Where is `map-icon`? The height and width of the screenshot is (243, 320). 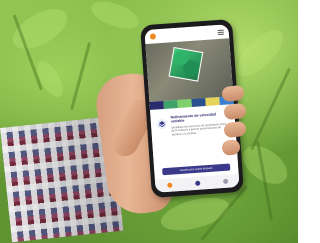
map-icon is located at coordinates (197, 183).